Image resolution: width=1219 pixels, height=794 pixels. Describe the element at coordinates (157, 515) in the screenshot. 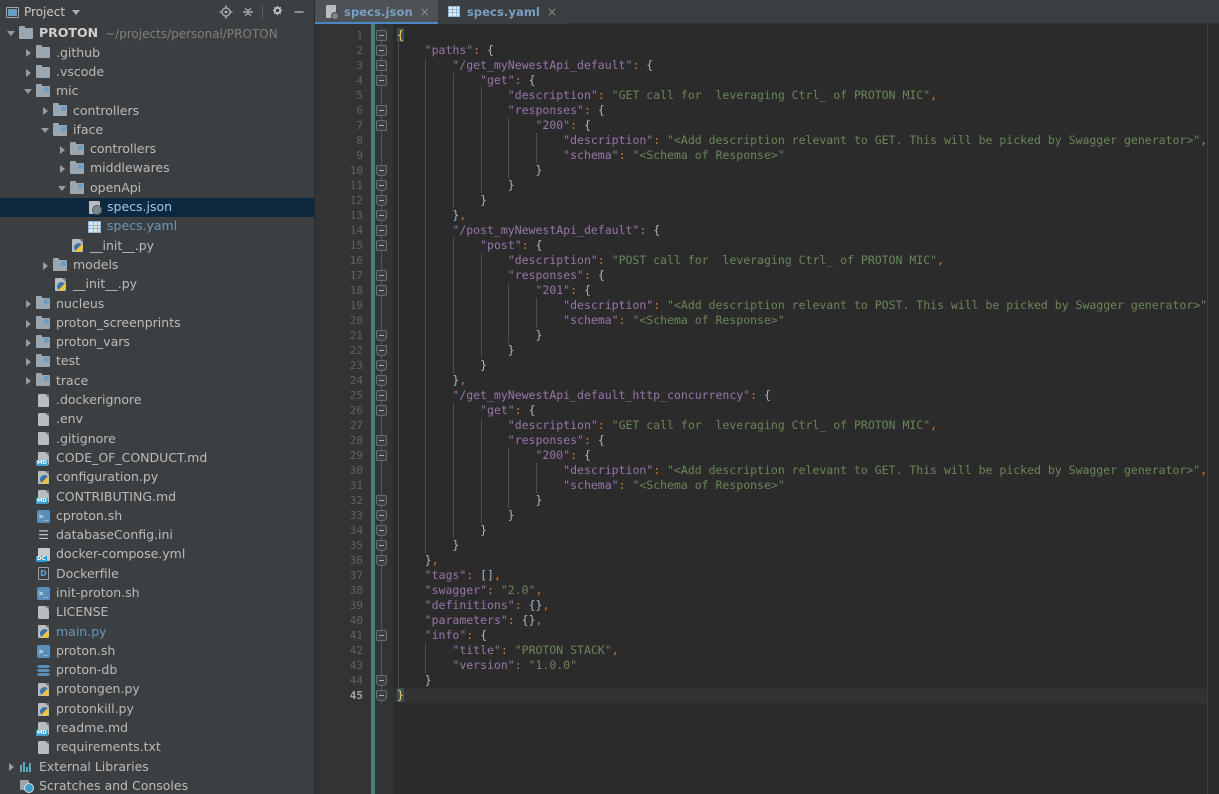

I see `tree-item-cproton-sh: >_ cproton.sh` at that location.